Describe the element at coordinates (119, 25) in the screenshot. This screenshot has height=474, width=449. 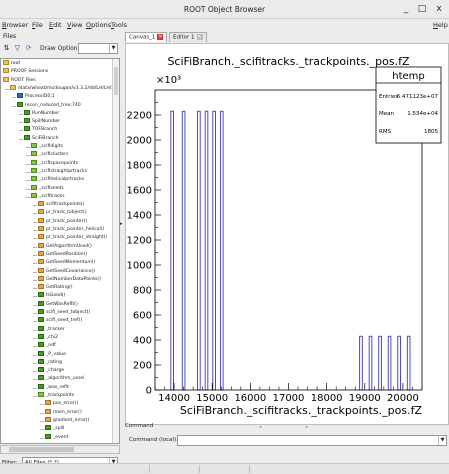
I see `menu-tools: Tools` at that location.